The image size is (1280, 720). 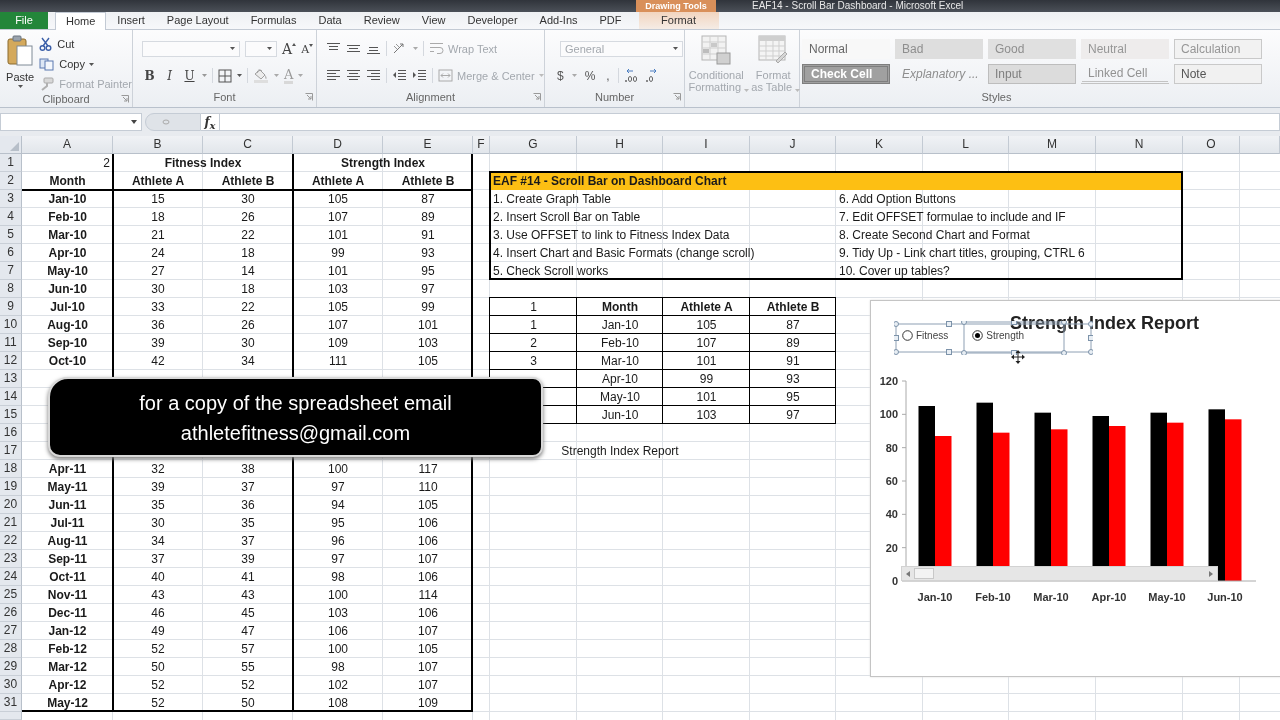 I want to click on ribbon-tab: Add-Ins, so click(x=558, y=20).